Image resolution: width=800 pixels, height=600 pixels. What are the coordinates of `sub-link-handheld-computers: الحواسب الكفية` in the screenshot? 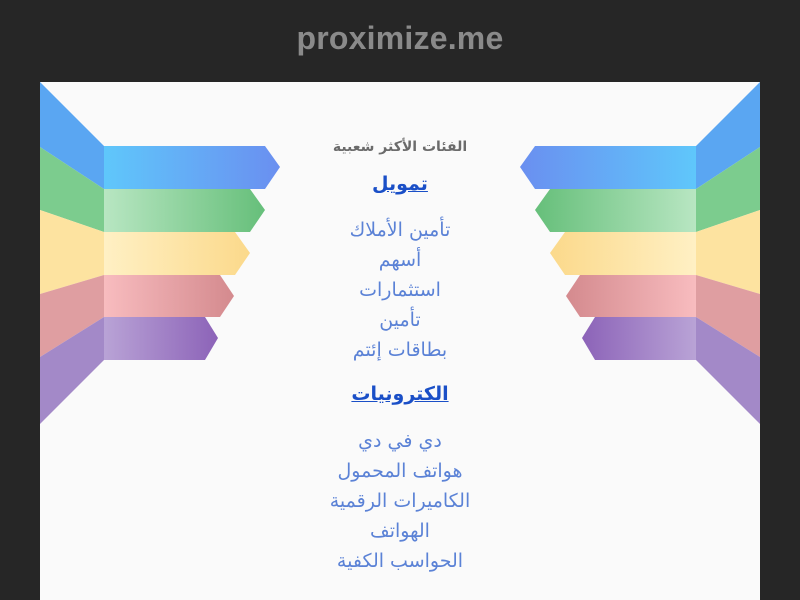 It's located at (400, 561).